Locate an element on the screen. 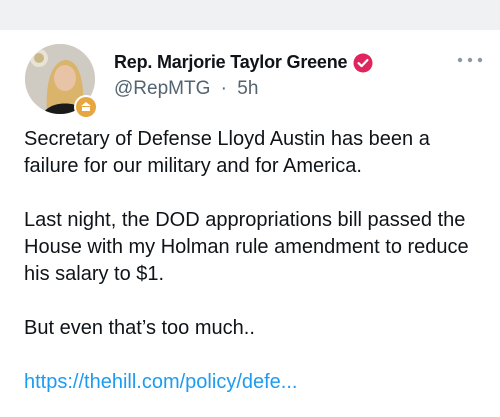  post-paragraph: But even that’s too much.. is located at coordinates (139, 328).